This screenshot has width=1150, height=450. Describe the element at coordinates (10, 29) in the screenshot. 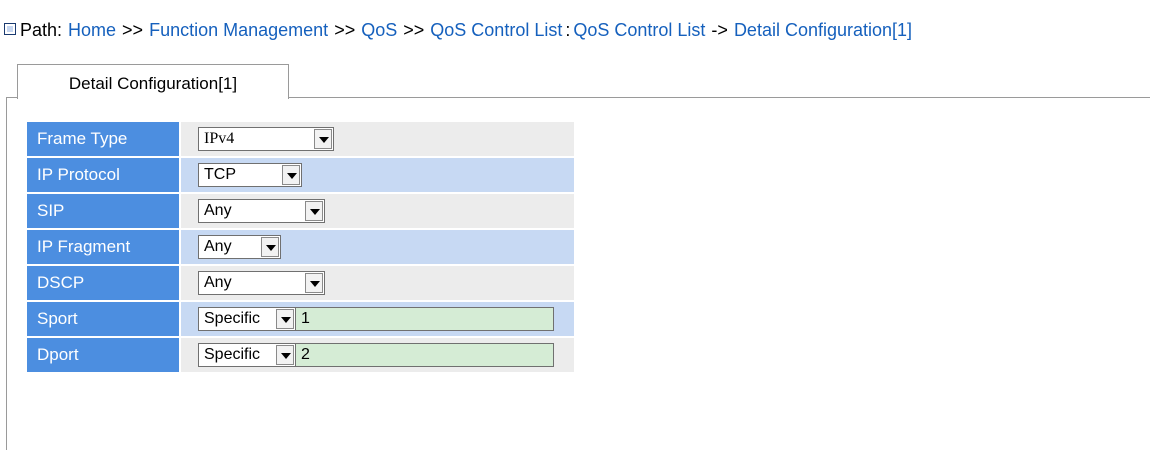

I see `square-marker-icon` at that location.